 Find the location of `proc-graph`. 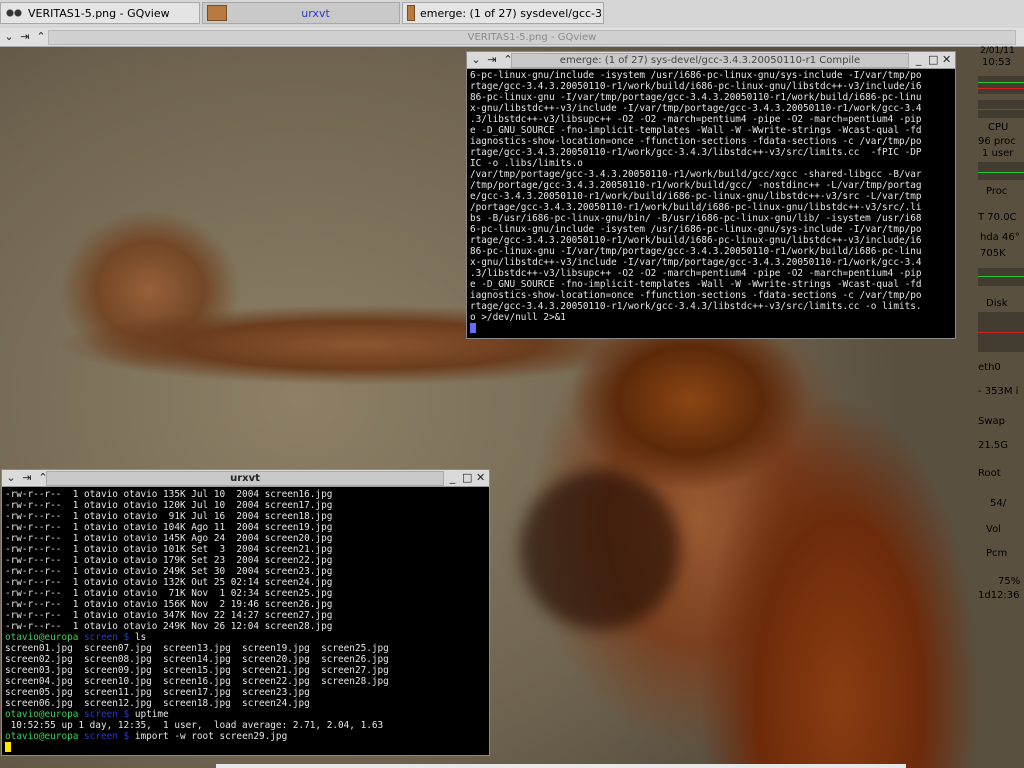

proc-graph is located at coordinates (1001, 171).